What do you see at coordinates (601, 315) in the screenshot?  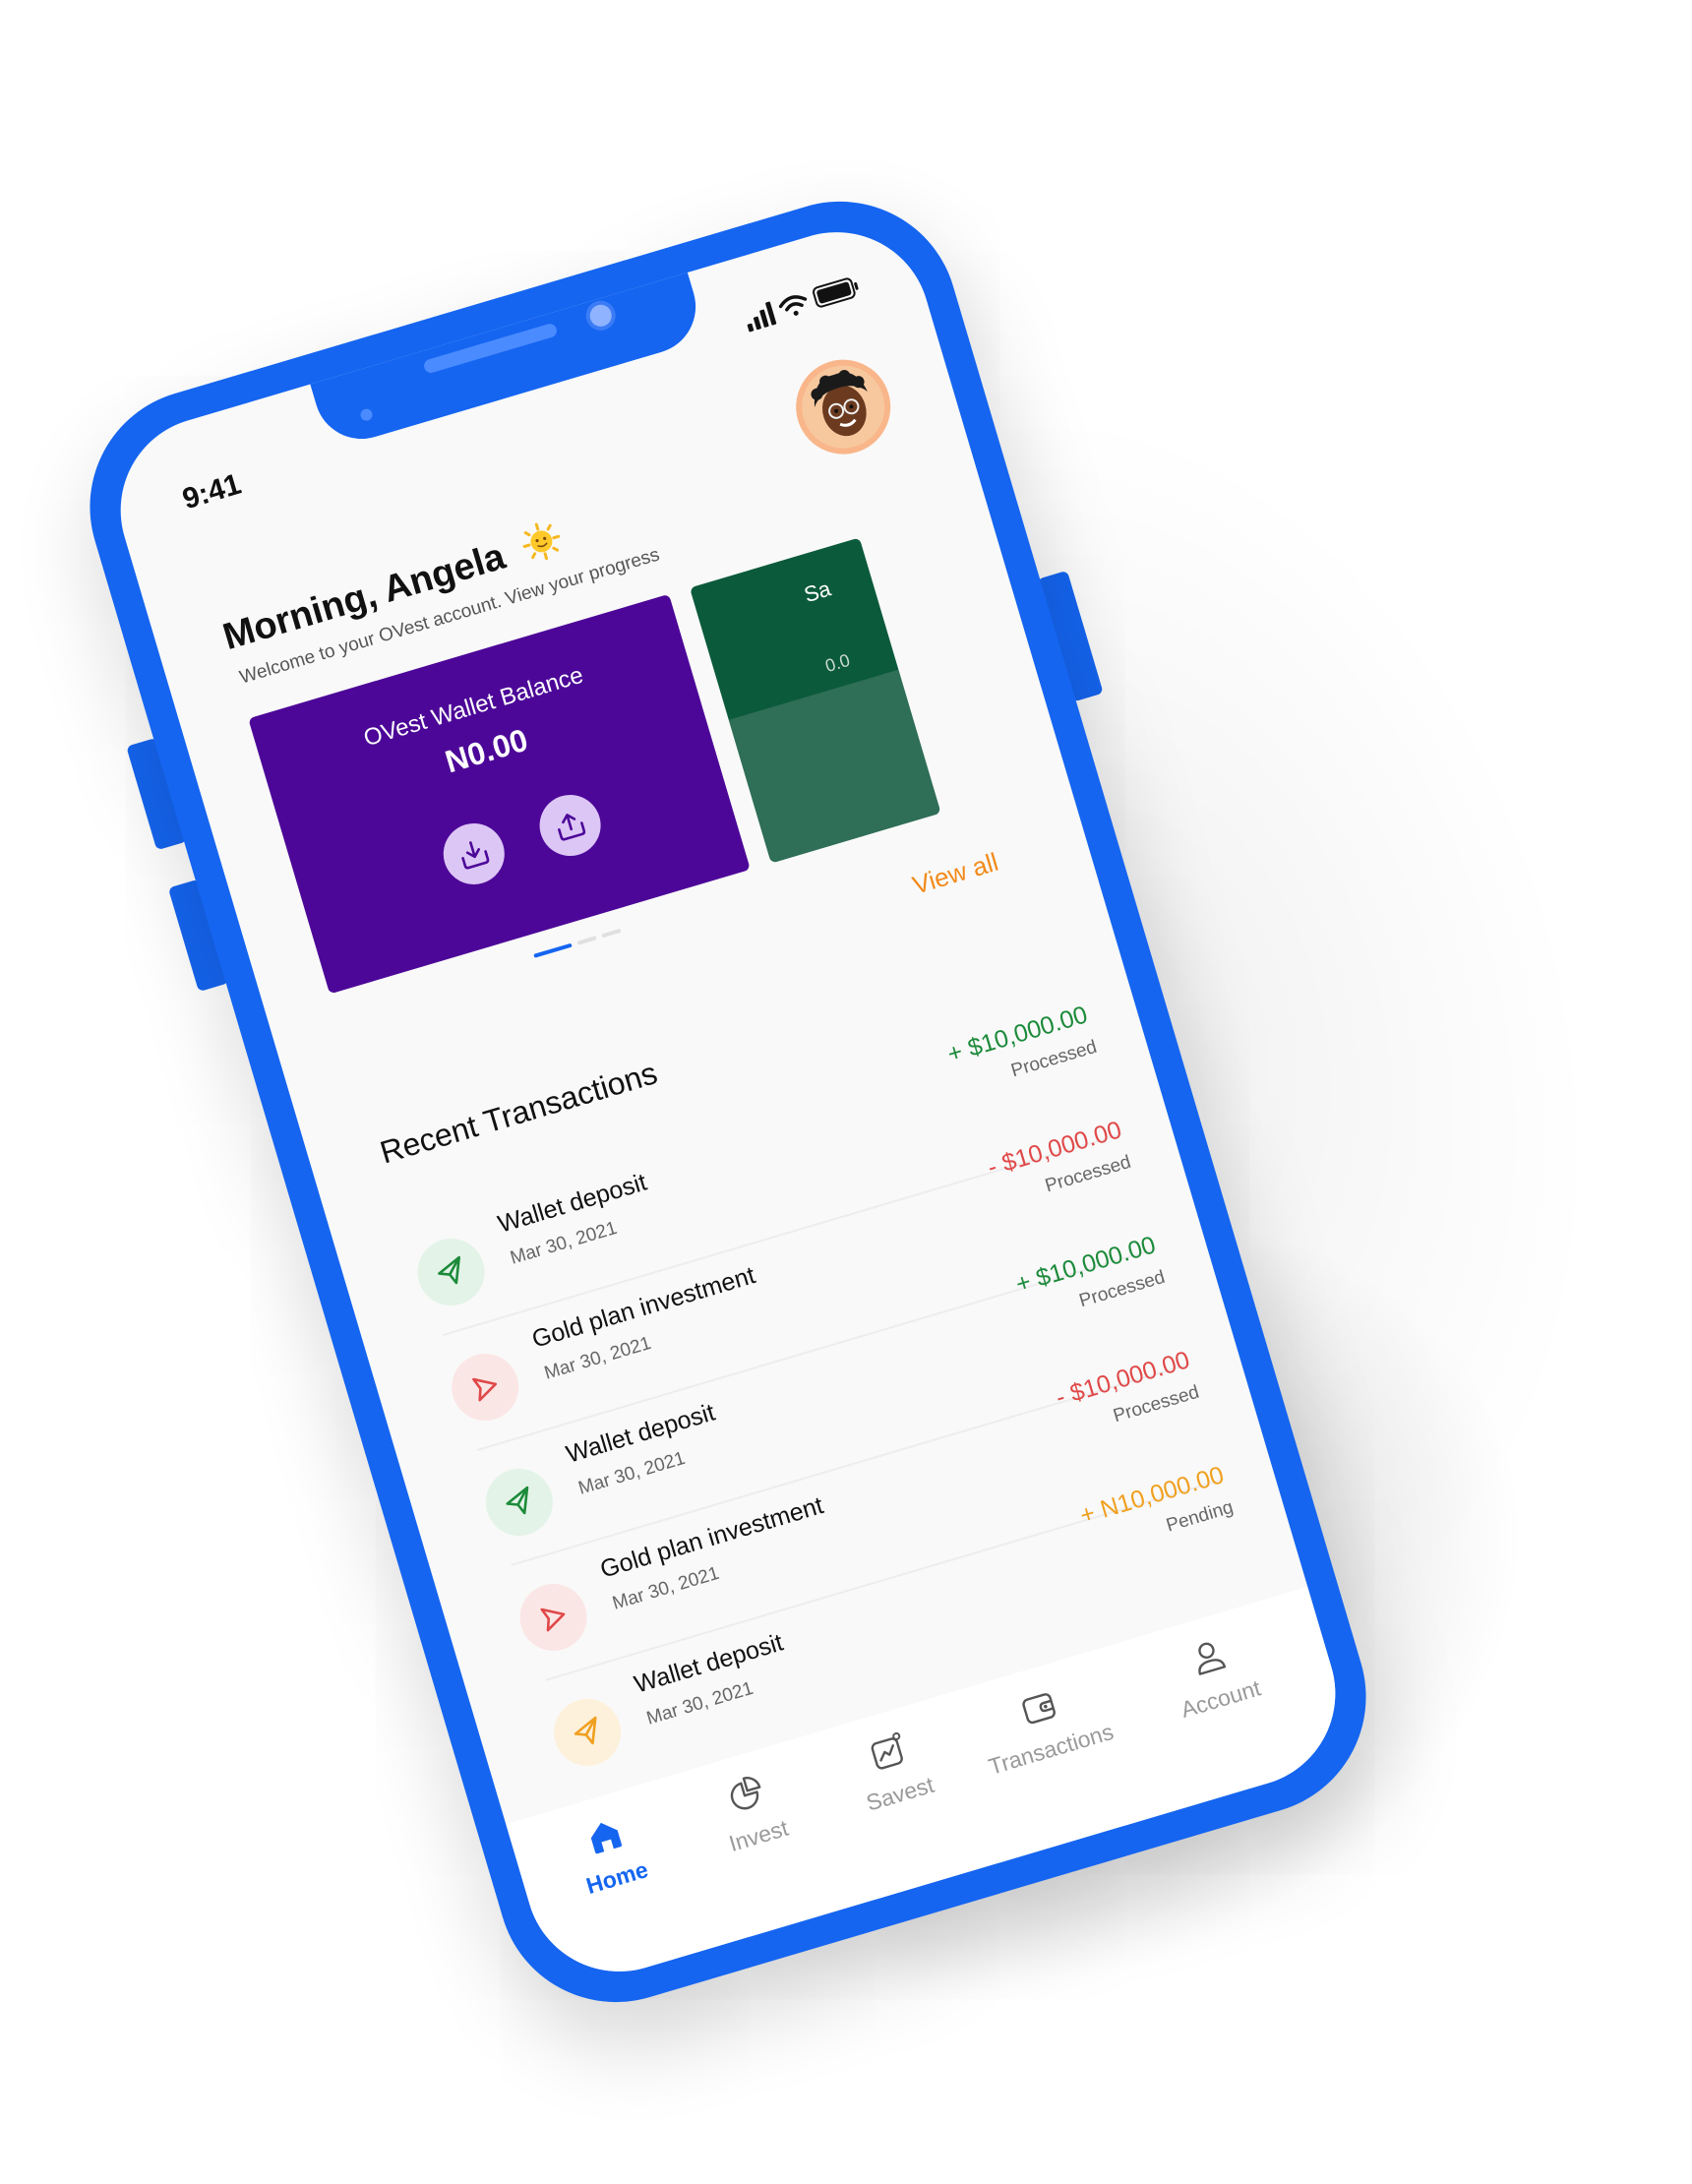 I see `camera` at bounding box center [601, 315].